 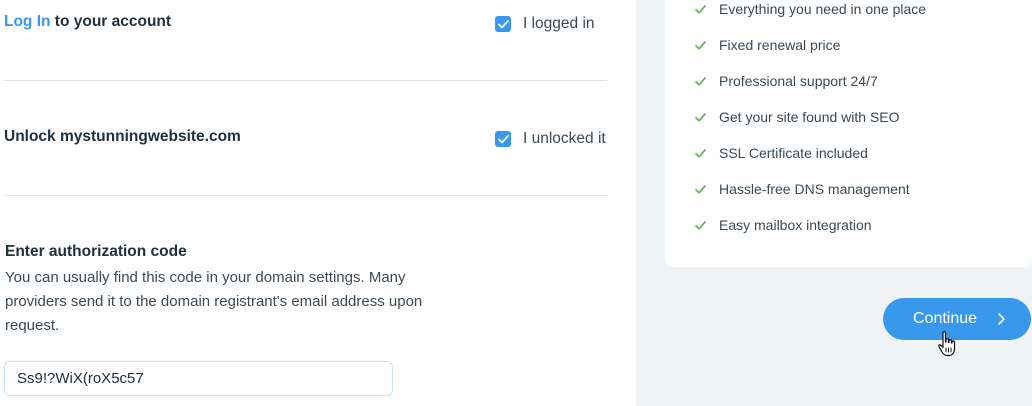 I want to click on feature-item: Professional support 24/7, so click(x=786, y=81).